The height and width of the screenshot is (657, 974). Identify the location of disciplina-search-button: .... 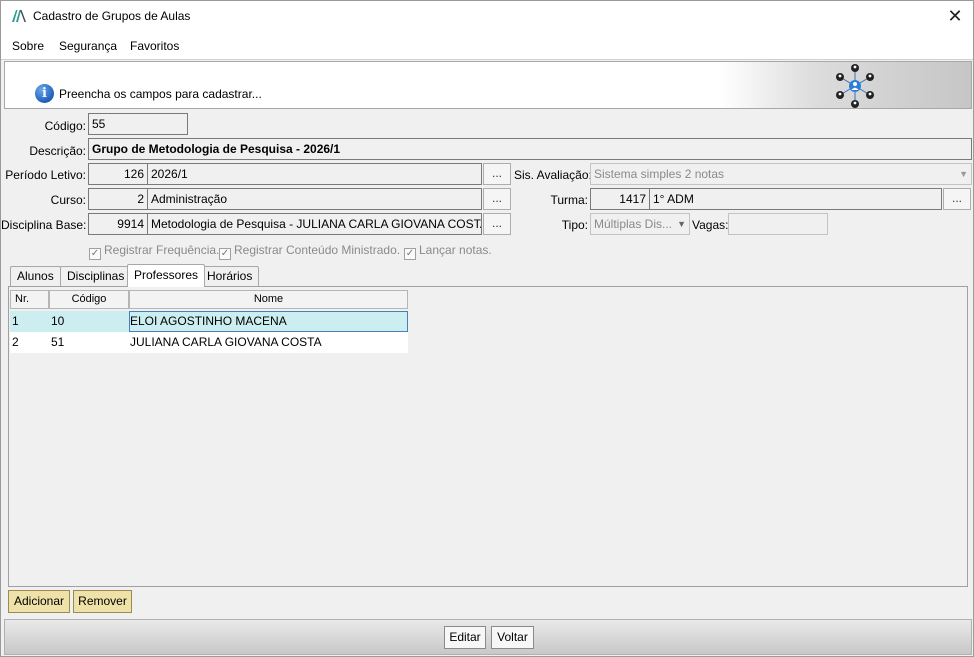
(497, 224).